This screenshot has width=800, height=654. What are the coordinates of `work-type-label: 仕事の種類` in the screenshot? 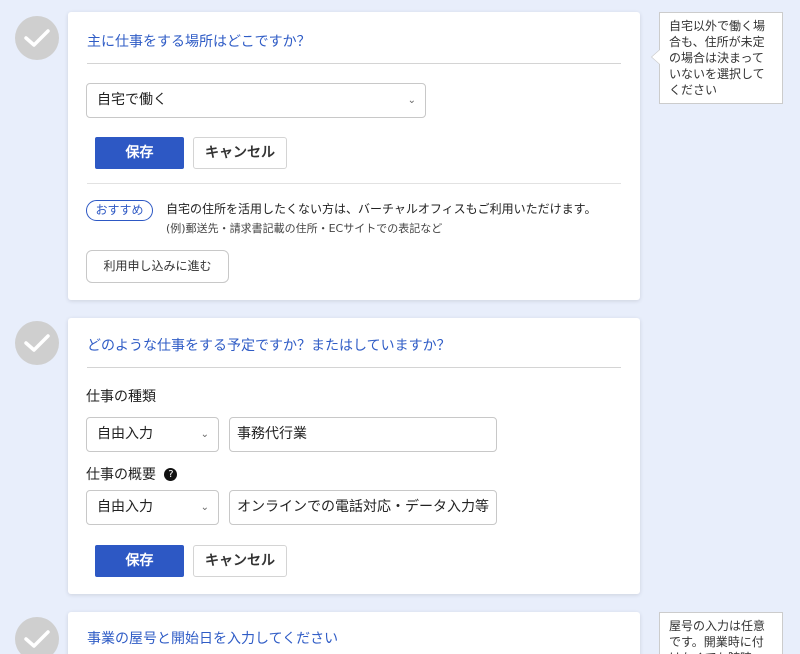 It's located at (121, 397).